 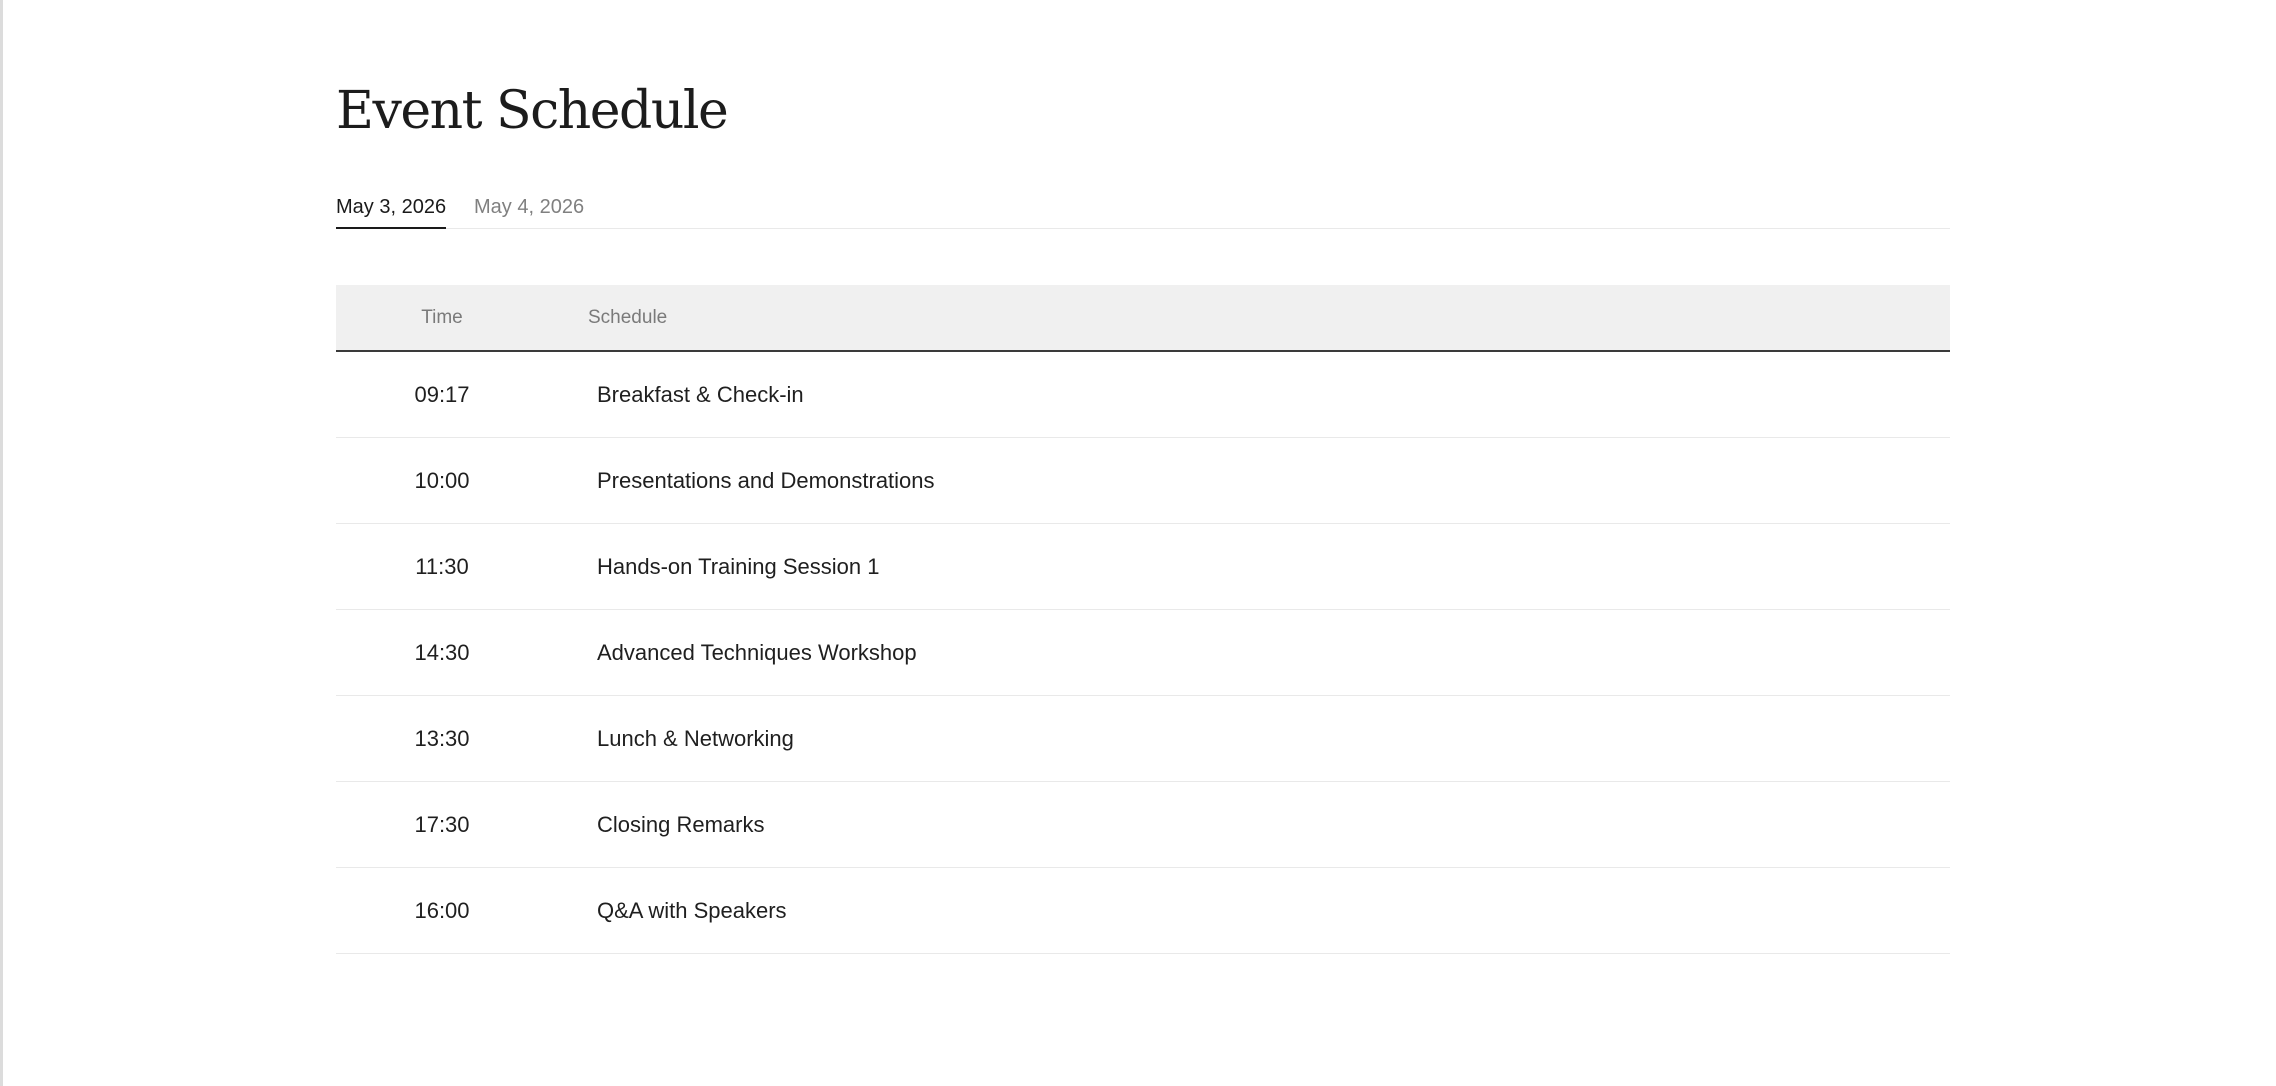 I want to click on row-time: 09:17, so click(x=442, y=394).